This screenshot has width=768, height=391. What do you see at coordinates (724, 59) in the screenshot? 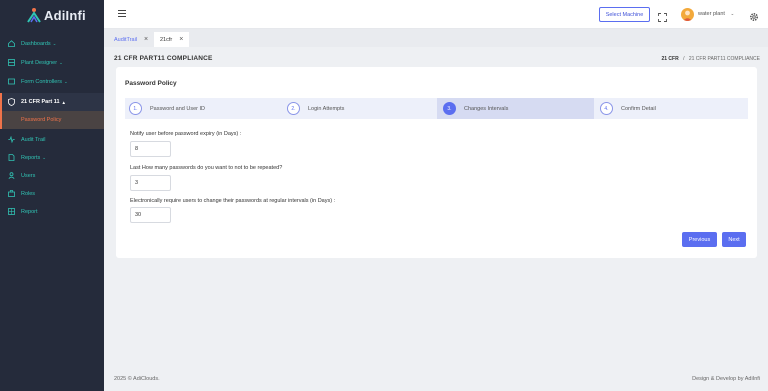
I see `breadcrumb-current: 21 CFR PART11 COMPLIANCE` at bounding box center [724, 59].